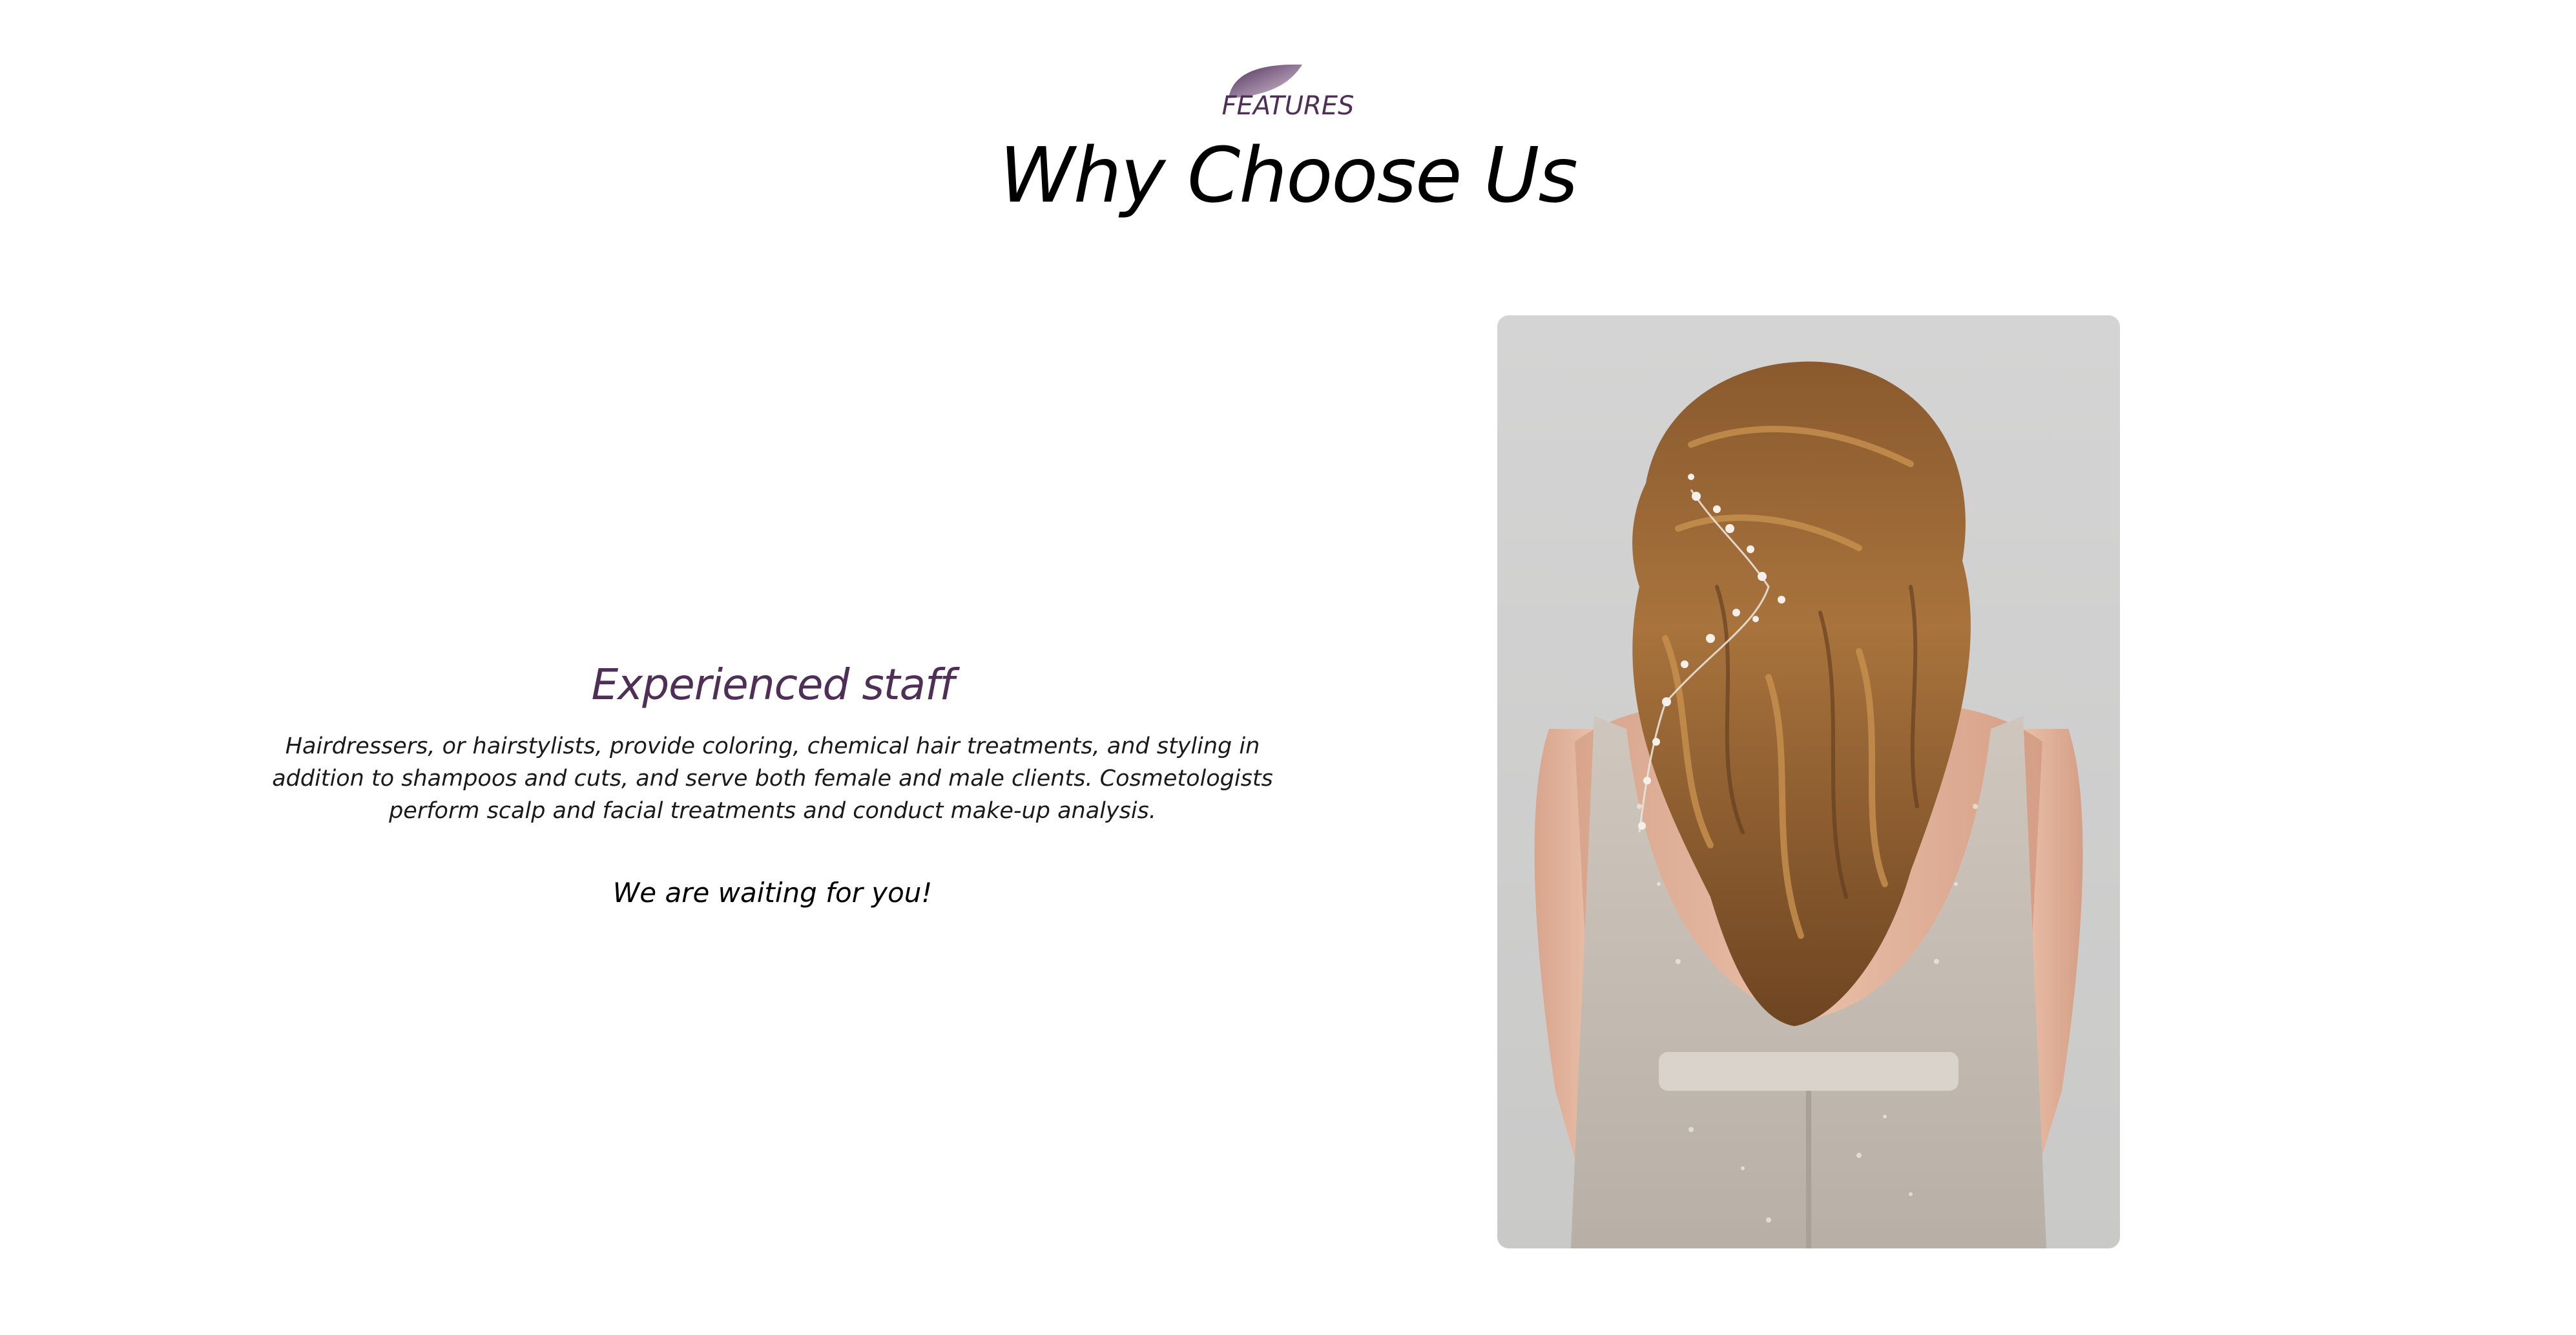 The height and width of the screenshot is (1335, 2576). Describe the element at coordinates (1288, 175) in the screenshot. I see `section-title: Why Choose Us` at that location.